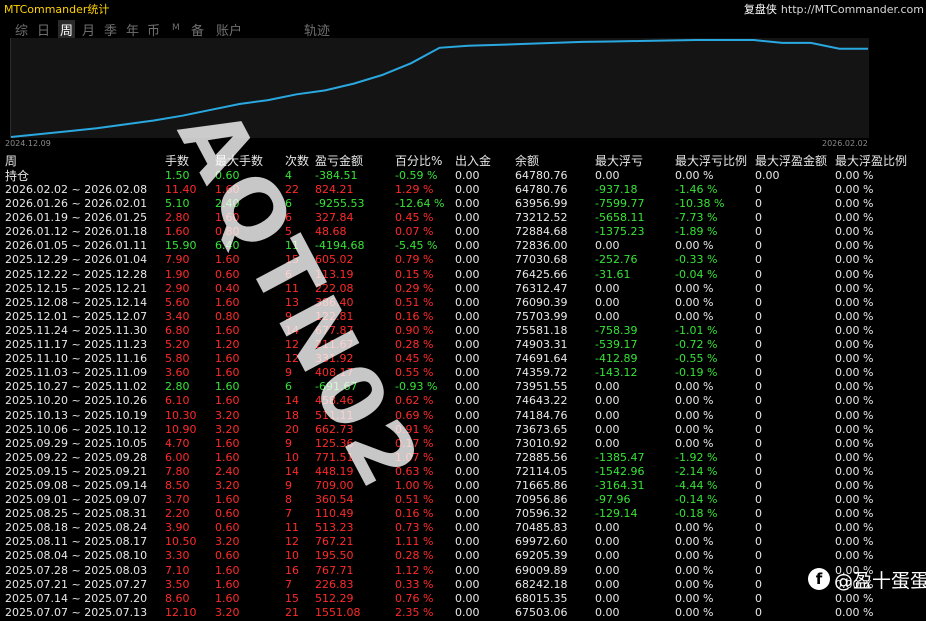 The width and height of the screenshot is (926, 621). Describe the element at coordinates (613, 274) in the screenshot. I see `max-dd-cell: -31.61` at that location.